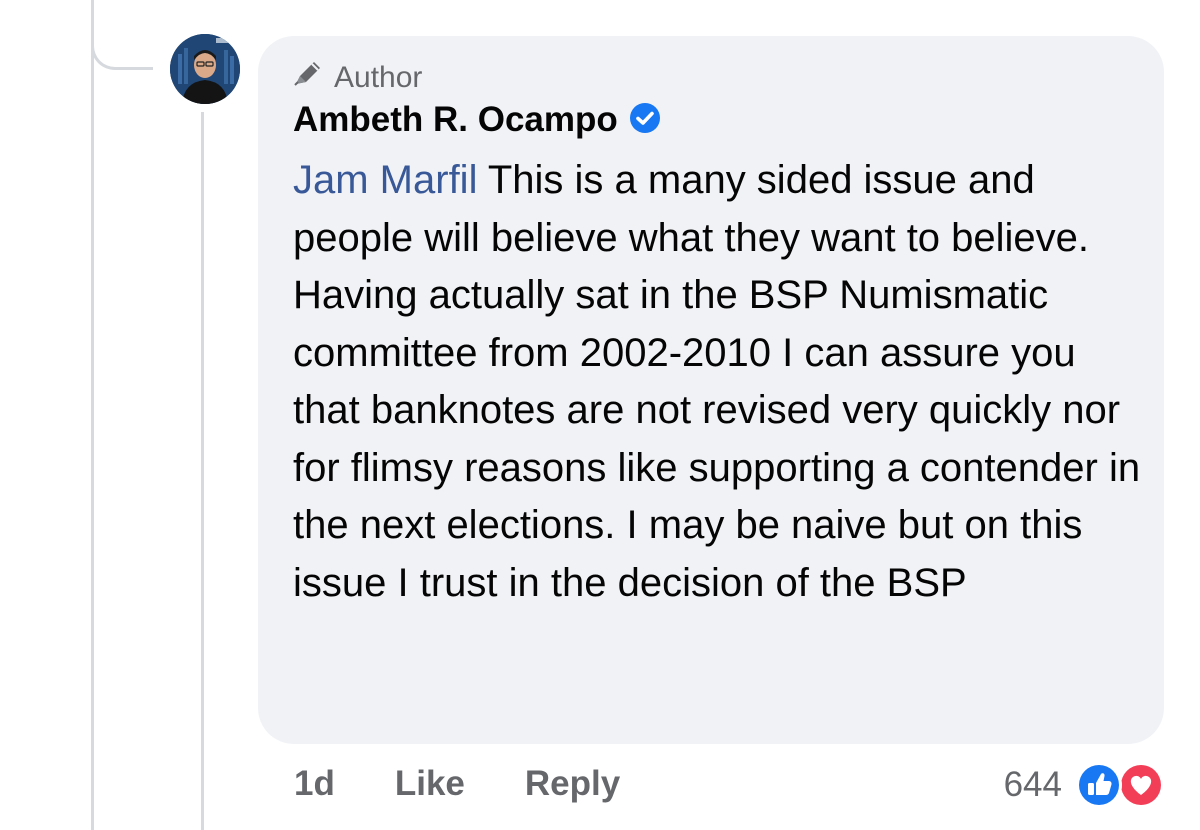 The width and height of the screenshot is (1200, 830). I want to click on reaction-summary: 644, so click(1085, 785).